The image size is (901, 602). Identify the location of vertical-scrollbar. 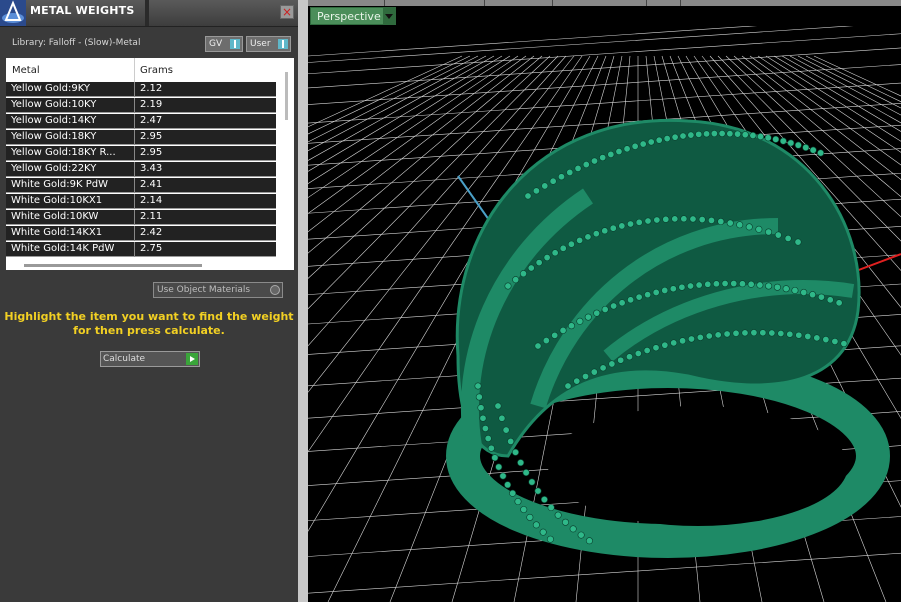
(286, 161).